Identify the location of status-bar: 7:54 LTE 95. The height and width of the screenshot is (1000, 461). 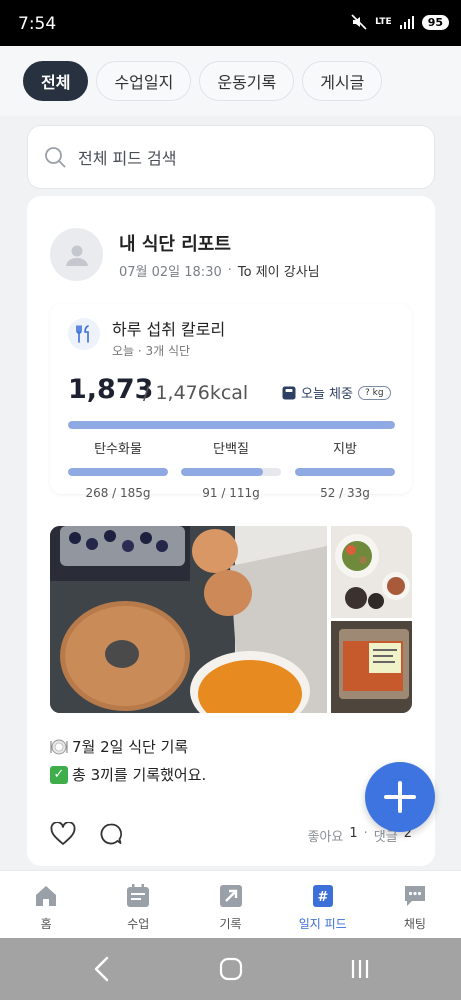
(230, 23).